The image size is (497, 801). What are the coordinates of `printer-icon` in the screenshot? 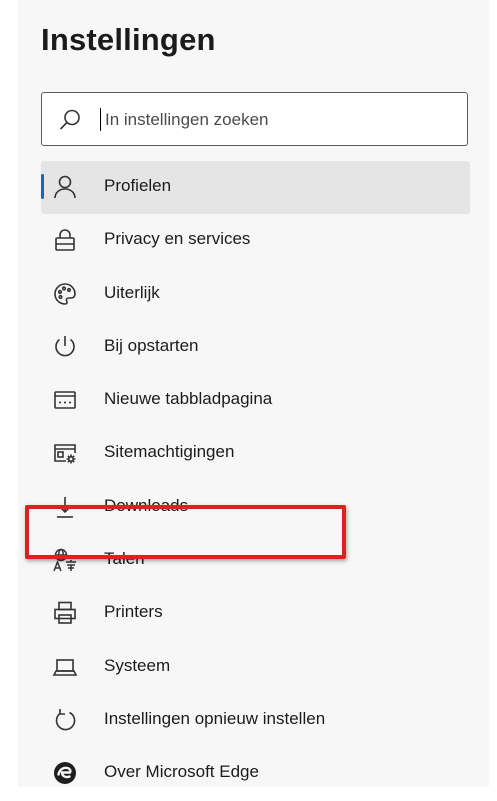 It's located at (65, 613).